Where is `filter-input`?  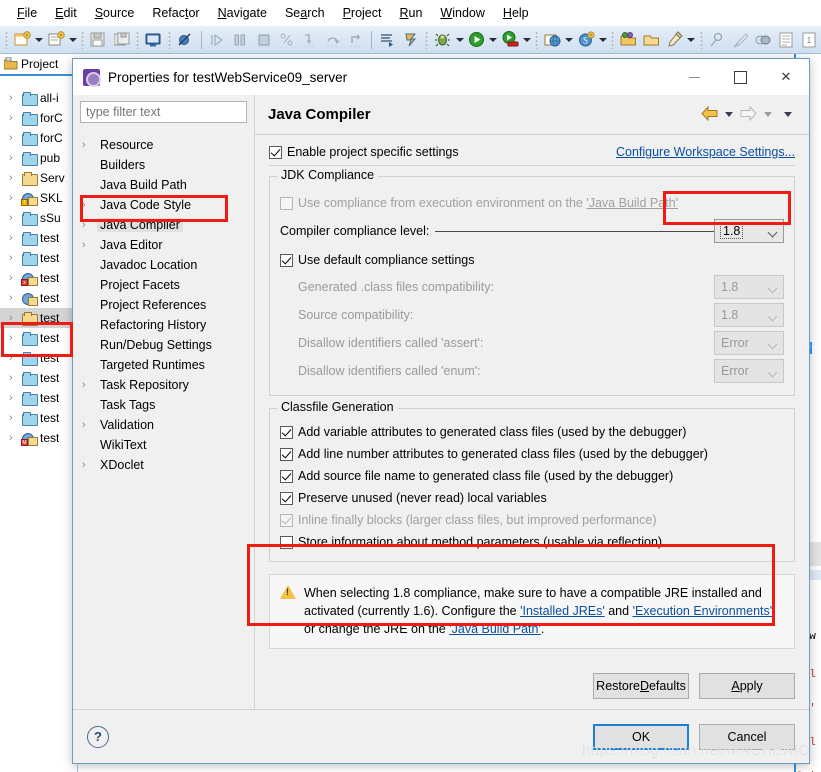
filter-input is located at coordinates (163, 112).